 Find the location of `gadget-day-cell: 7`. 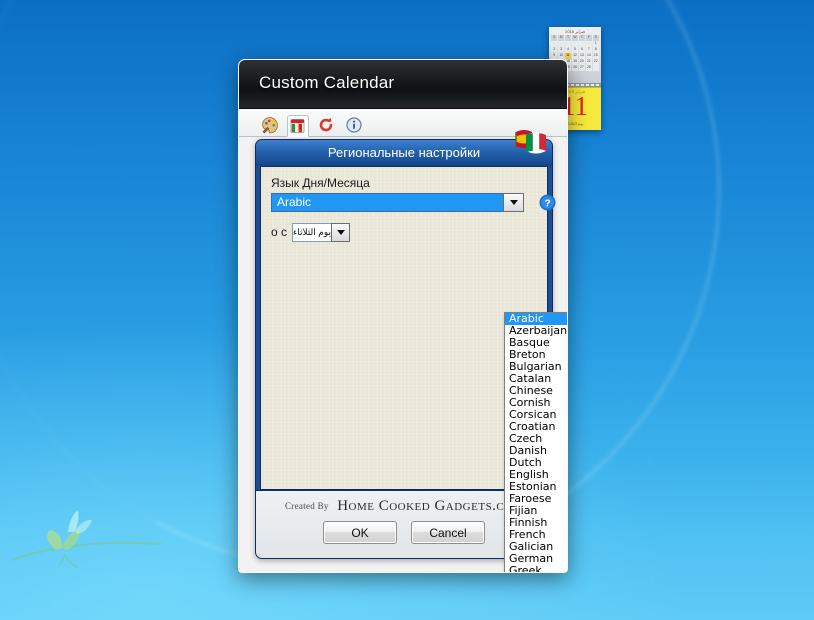

gadget-day-cell: 7 is located at coordinates (589, 50).